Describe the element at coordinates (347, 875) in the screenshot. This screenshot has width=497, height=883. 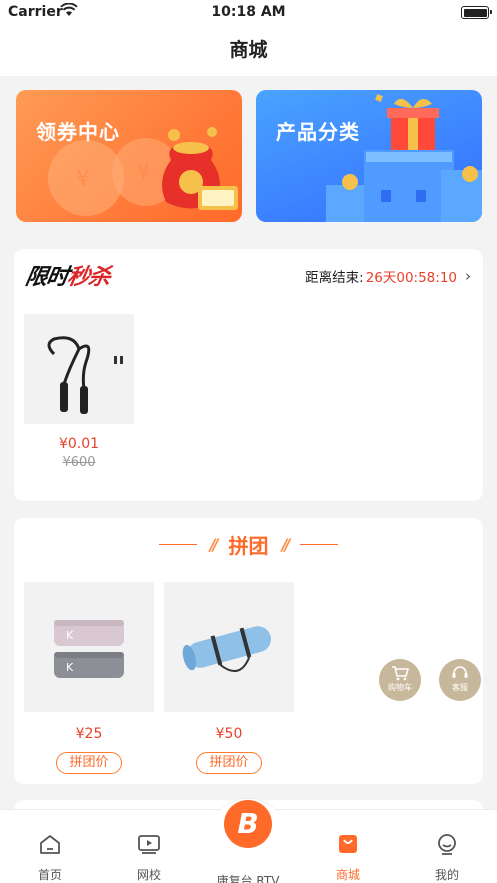
I see `tab-label: 商城` at that location.